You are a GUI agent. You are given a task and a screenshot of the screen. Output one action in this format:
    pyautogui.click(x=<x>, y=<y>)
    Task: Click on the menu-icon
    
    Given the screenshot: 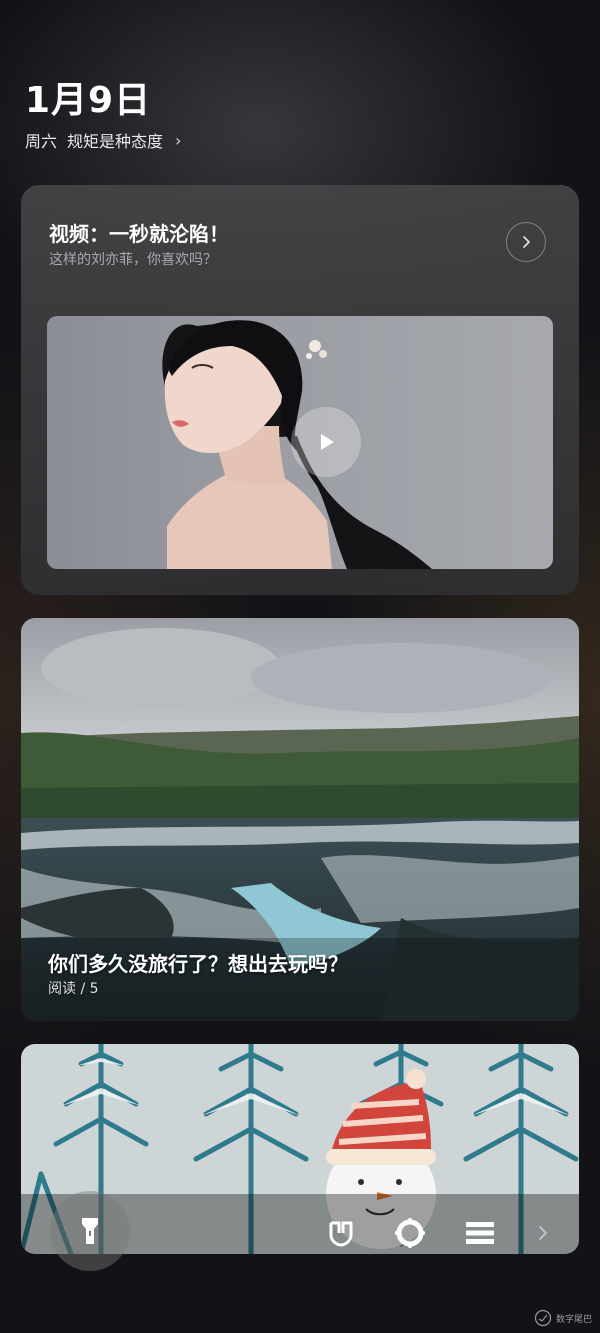 What is the action you would take?
    pyautogui.click(x=480, y=1233)
    